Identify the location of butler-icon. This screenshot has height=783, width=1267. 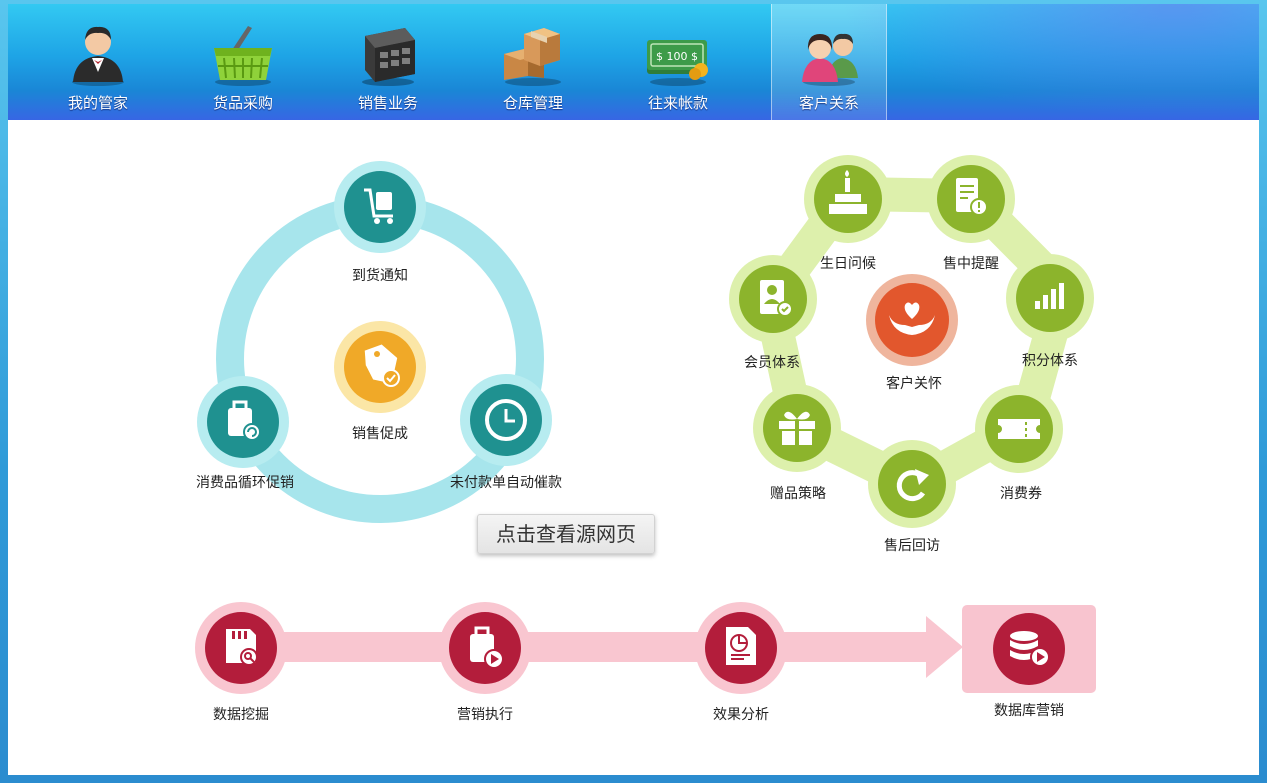
(98, 56).